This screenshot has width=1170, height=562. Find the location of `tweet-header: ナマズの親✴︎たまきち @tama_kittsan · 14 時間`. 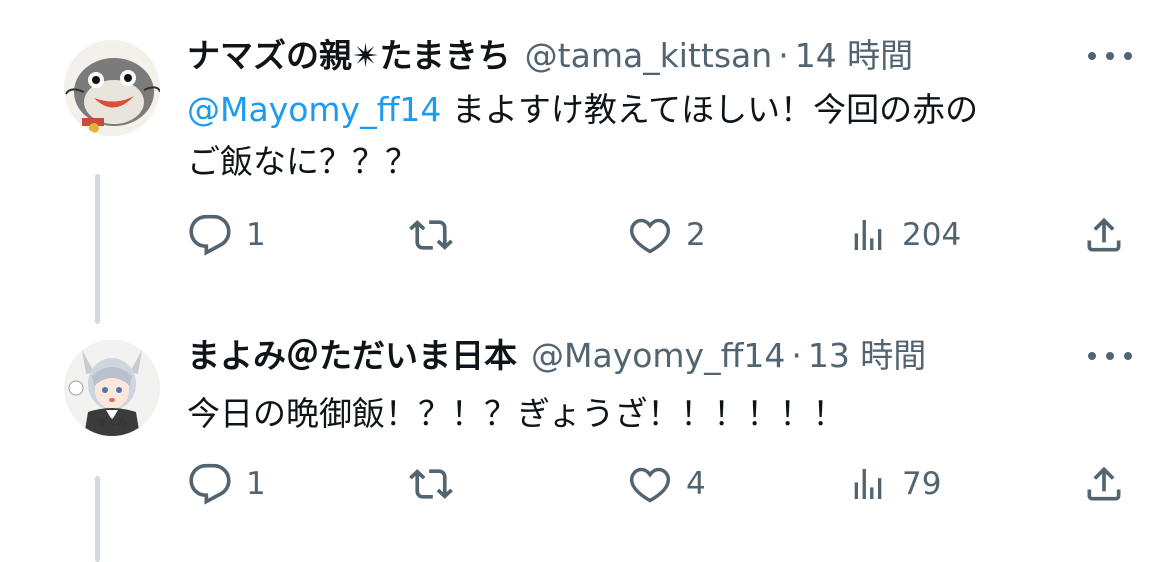

tweet-header: ナマズの親✴︎たまきち @tama_kittsan · 14 時間 is located at coordinates (550, 56).